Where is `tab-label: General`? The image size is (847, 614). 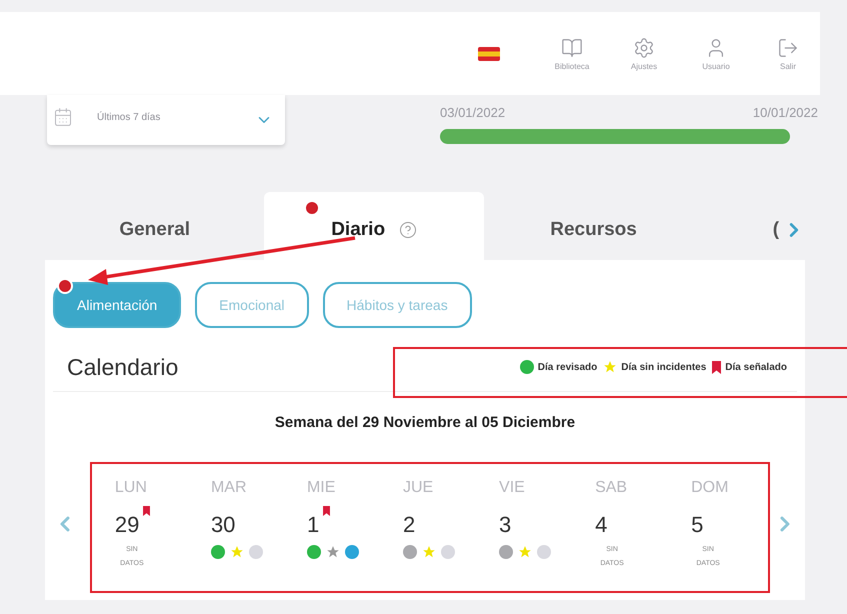 tab-label: General is located at coordinates (154, 230).